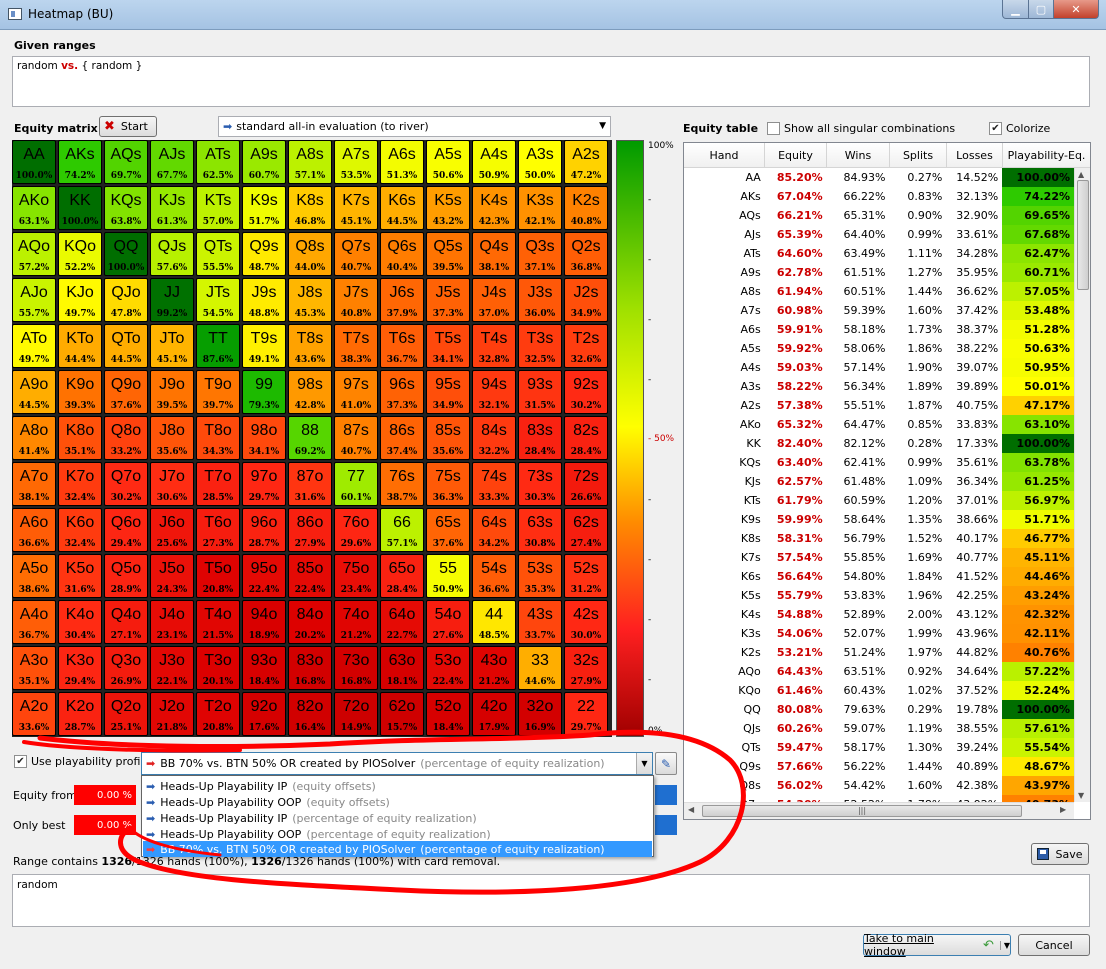 This screenshot has width=1106, height=969. What do you see at coordinates (494, 484) in the screenshot?
I see `matrix-cell: 74s 33.3%` at bounding box center [494, 484].